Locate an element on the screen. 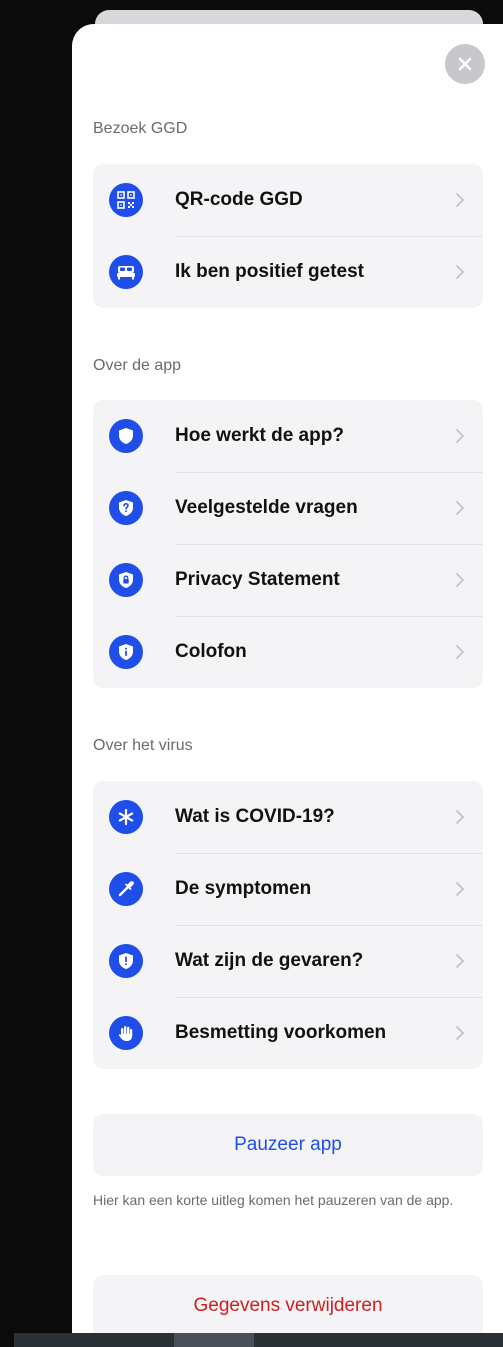  menu-item-label: Ik ben positief getest is located at coordinates (269, 271).